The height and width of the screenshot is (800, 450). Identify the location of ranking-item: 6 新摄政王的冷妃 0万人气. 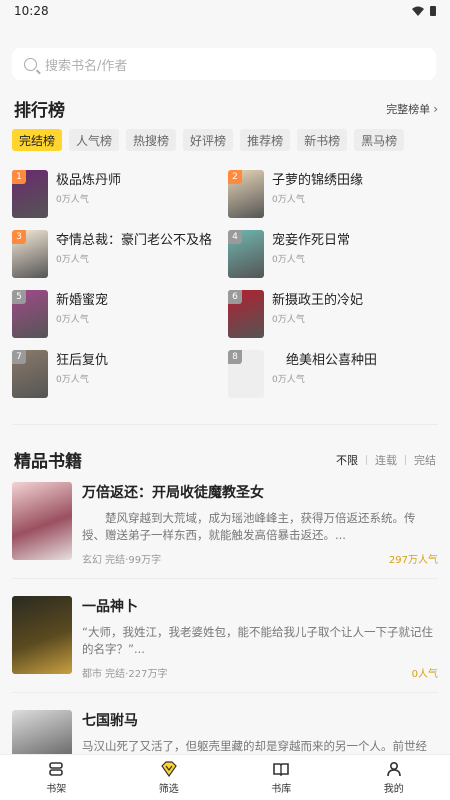
(333, 314).